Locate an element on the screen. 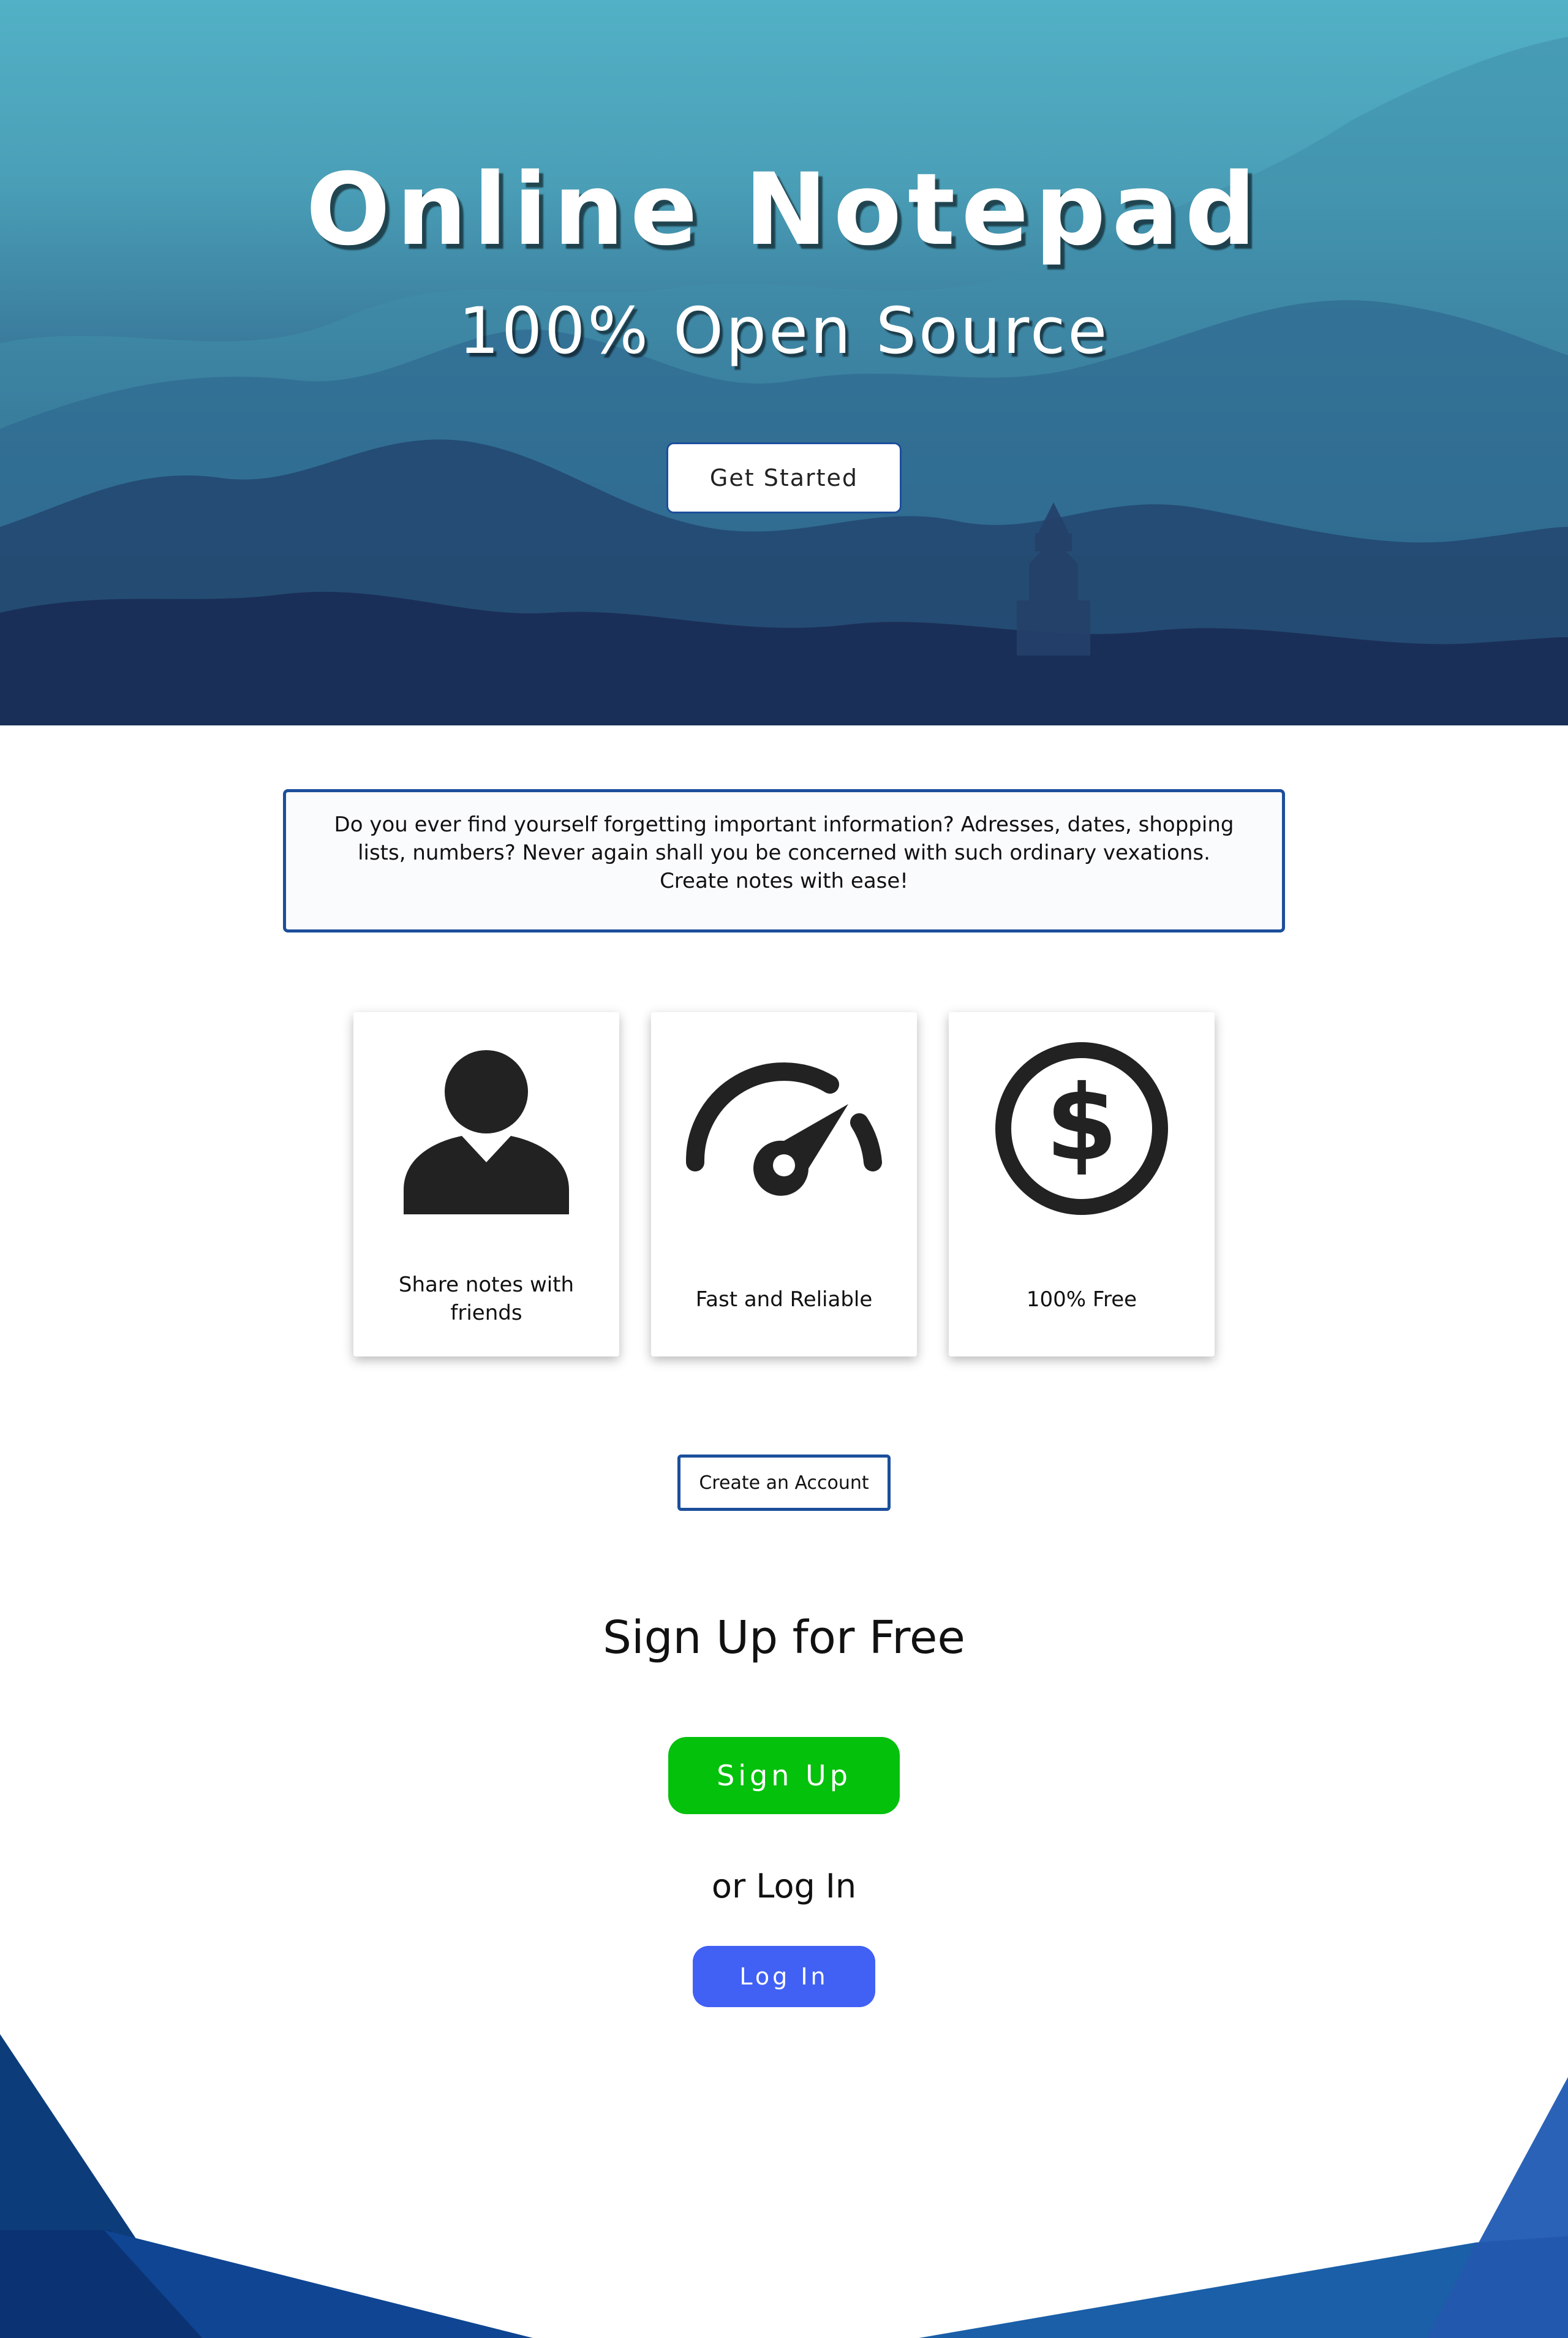 The image size is (1568, 2338). feature-card-fast: Fast and Reliable is located at coordinates (784, 1184).